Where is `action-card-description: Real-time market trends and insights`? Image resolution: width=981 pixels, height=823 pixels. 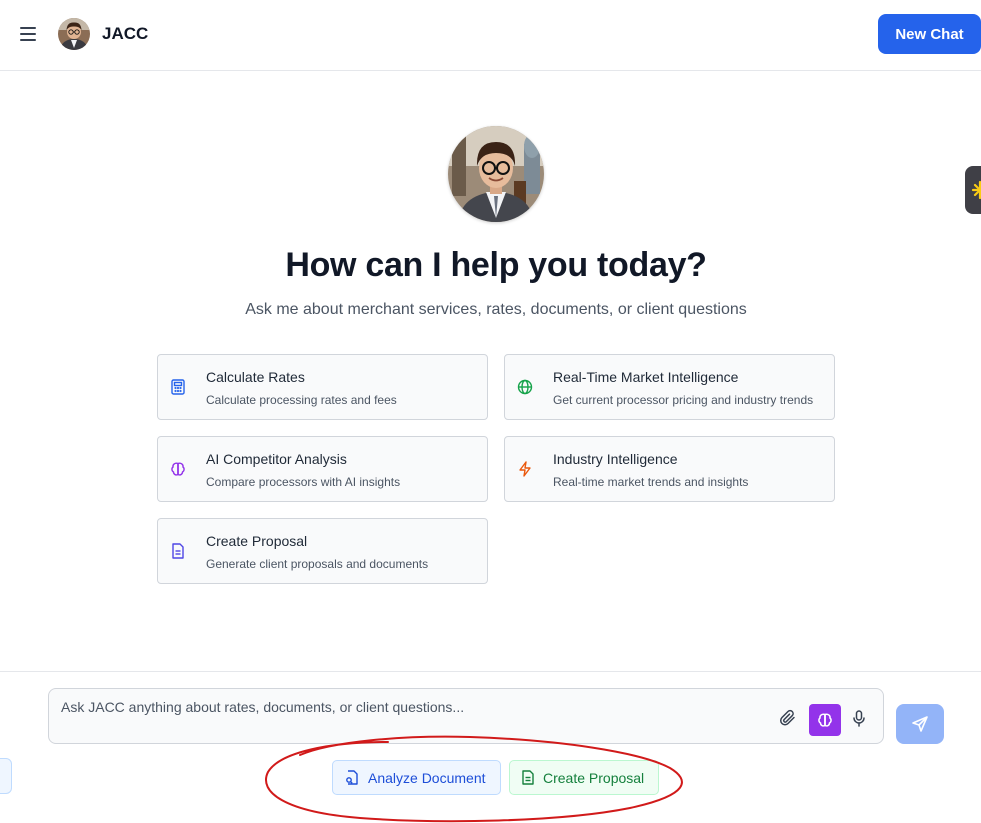 action-card-description: Real-time market trends and insights is located at coordinates (651, 482).